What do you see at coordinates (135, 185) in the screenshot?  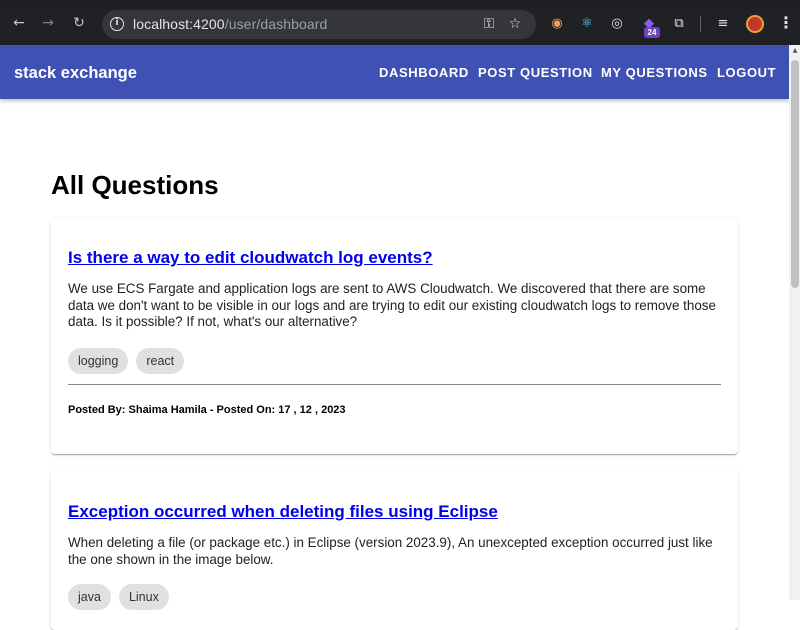 I see `page-title: All Questions` at bounding box center [135, 185].